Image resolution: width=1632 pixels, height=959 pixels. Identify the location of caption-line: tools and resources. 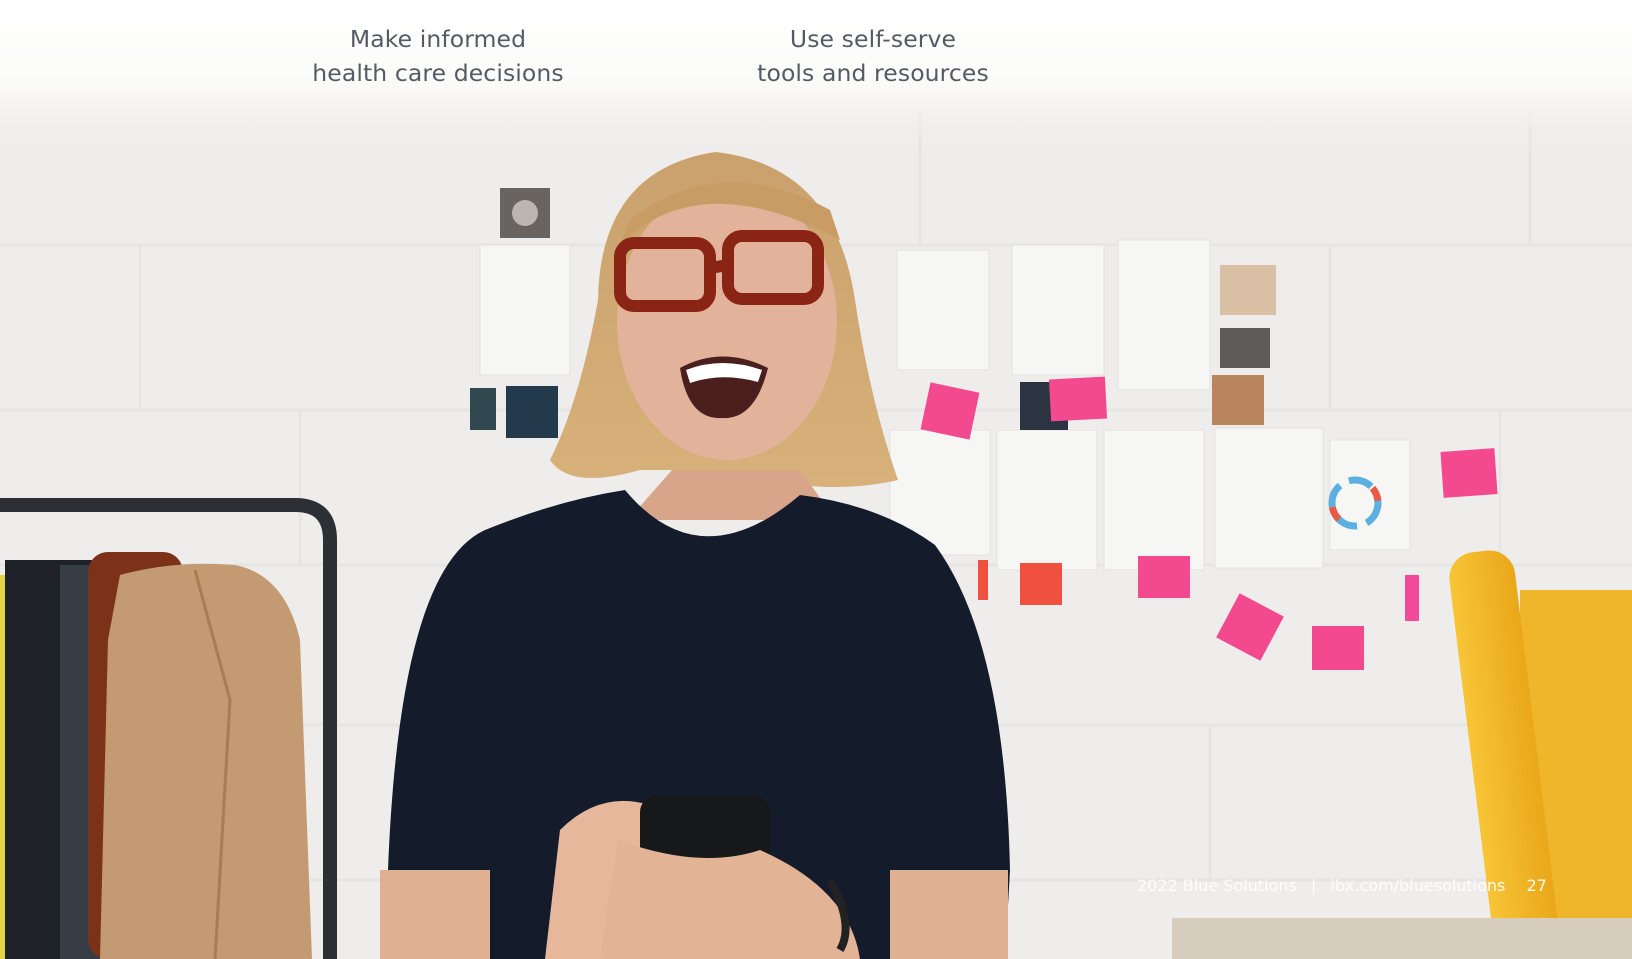
(873, 73).